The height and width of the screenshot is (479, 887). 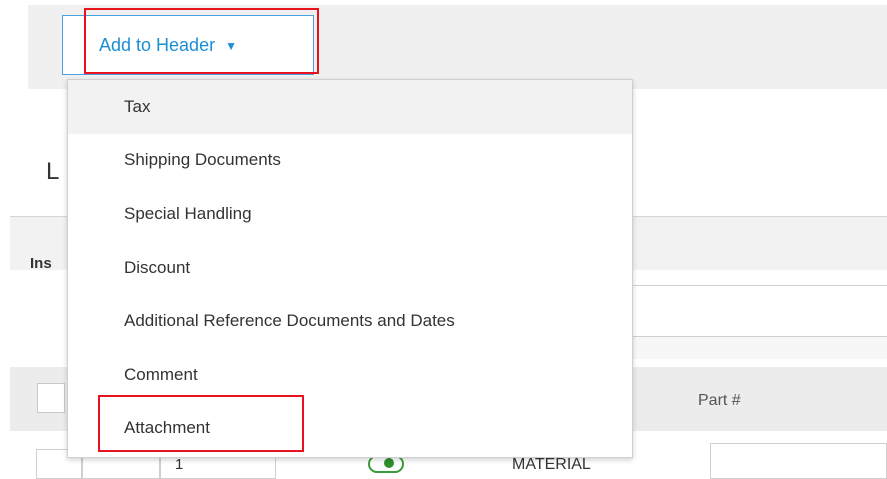 What do you see at coordinates (798, 461) in the screenshot?
I see `part-number-input` at bounding box center [798, 461].